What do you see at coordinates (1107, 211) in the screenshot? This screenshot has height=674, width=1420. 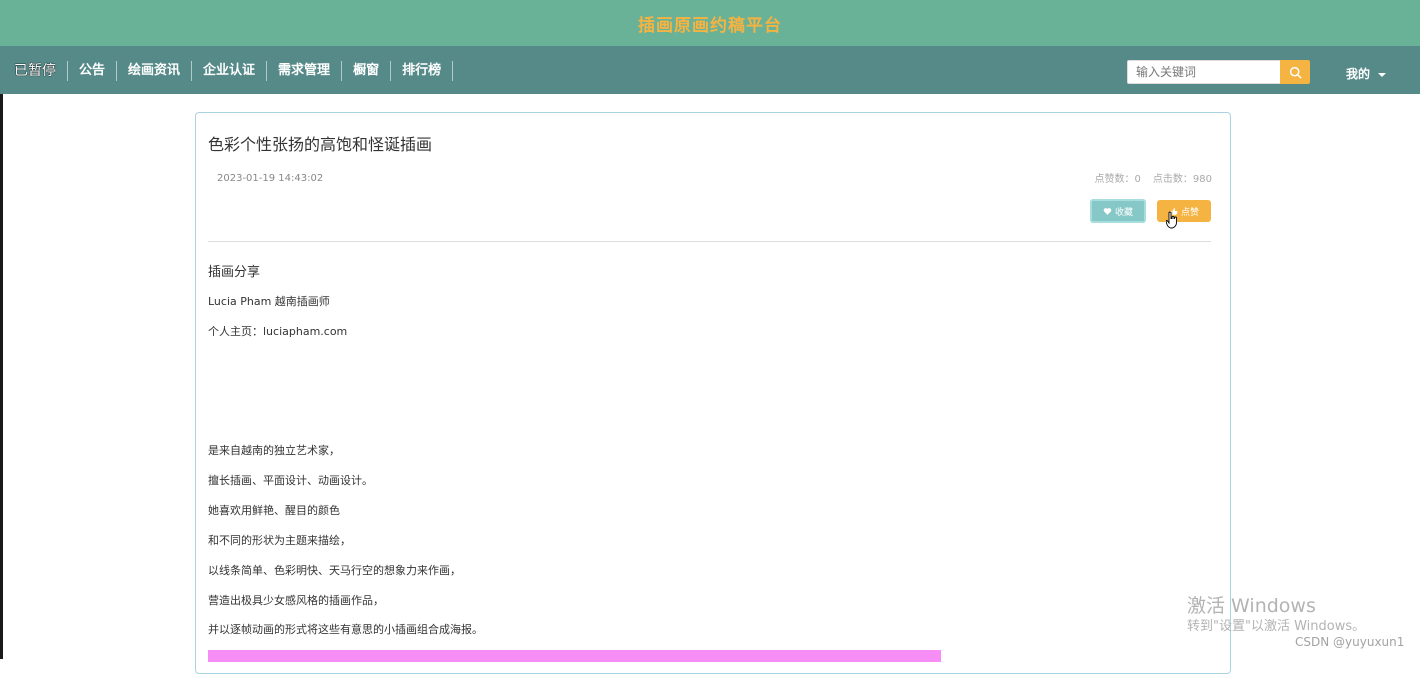 I see `heart-icon` at bounding box center [1107, 211].